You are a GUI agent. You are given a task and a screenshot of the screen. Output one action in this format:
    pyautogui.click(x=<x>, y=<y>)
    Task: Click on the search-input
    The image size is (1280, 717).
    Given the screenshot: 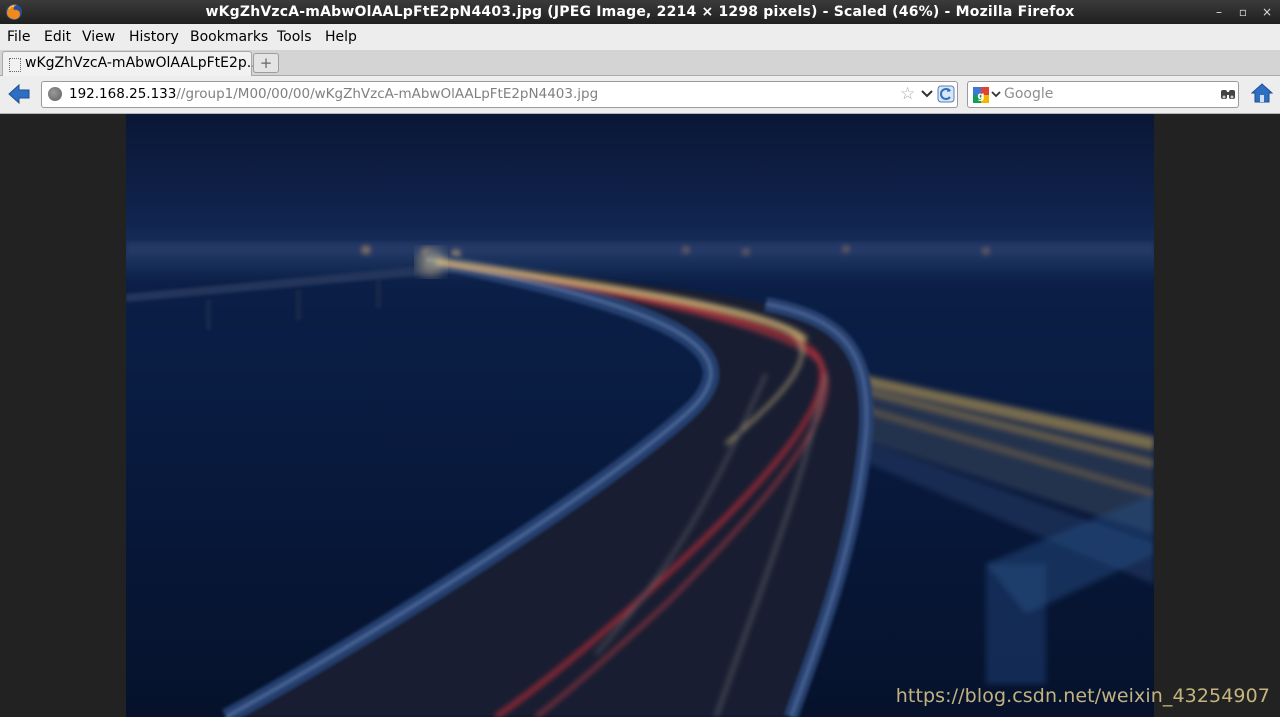 What is the action you would take?
    pyautogui.click(x=1104, y=94)
    